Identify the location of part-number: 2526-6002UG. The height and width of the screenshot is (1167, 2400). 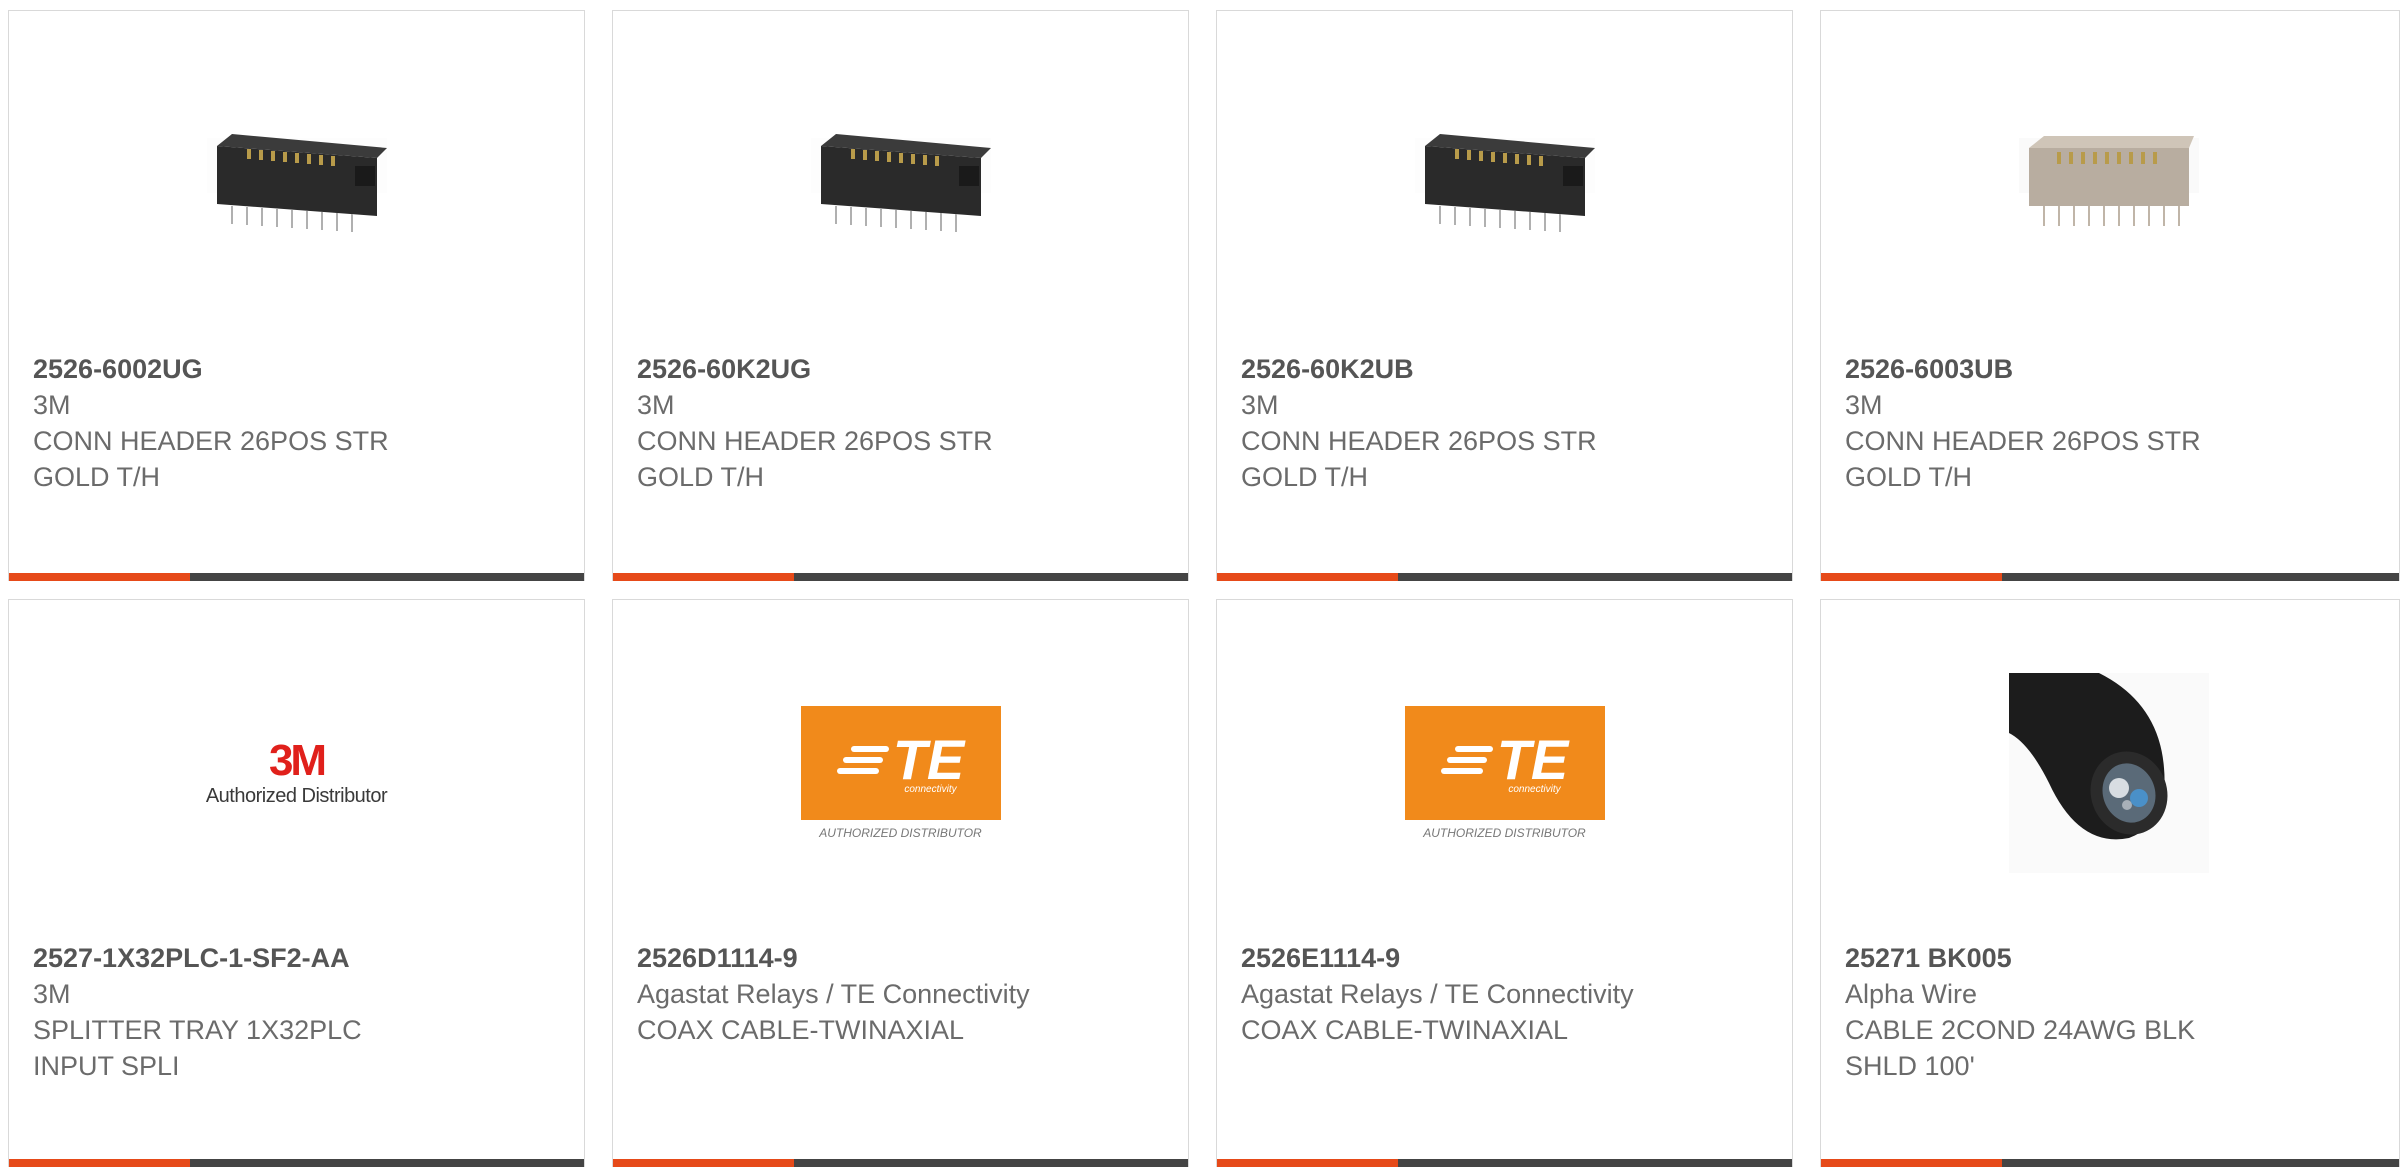
(298, 369).